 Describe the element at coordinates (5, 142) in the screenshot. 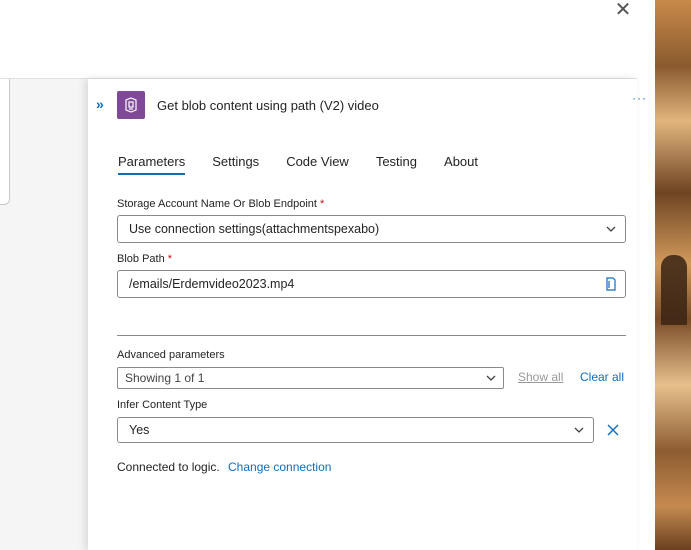

I see `canvas-card-edge` at that location.